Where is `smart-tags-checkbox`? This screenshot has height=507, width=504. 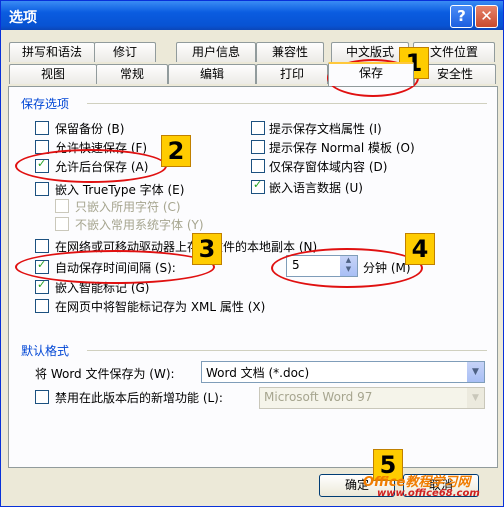
smart-tags-checkbox is located at coordinates (42, 286).